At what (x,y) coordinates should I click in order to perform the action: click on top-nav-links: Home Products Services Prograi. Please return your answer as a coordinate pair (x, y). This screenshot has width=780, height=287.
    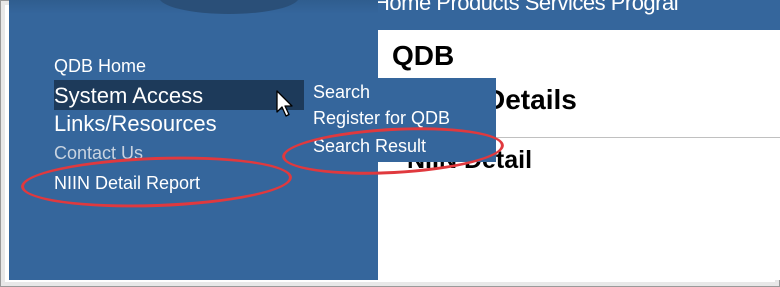
    Looking at the image, I should click on (528, 8).